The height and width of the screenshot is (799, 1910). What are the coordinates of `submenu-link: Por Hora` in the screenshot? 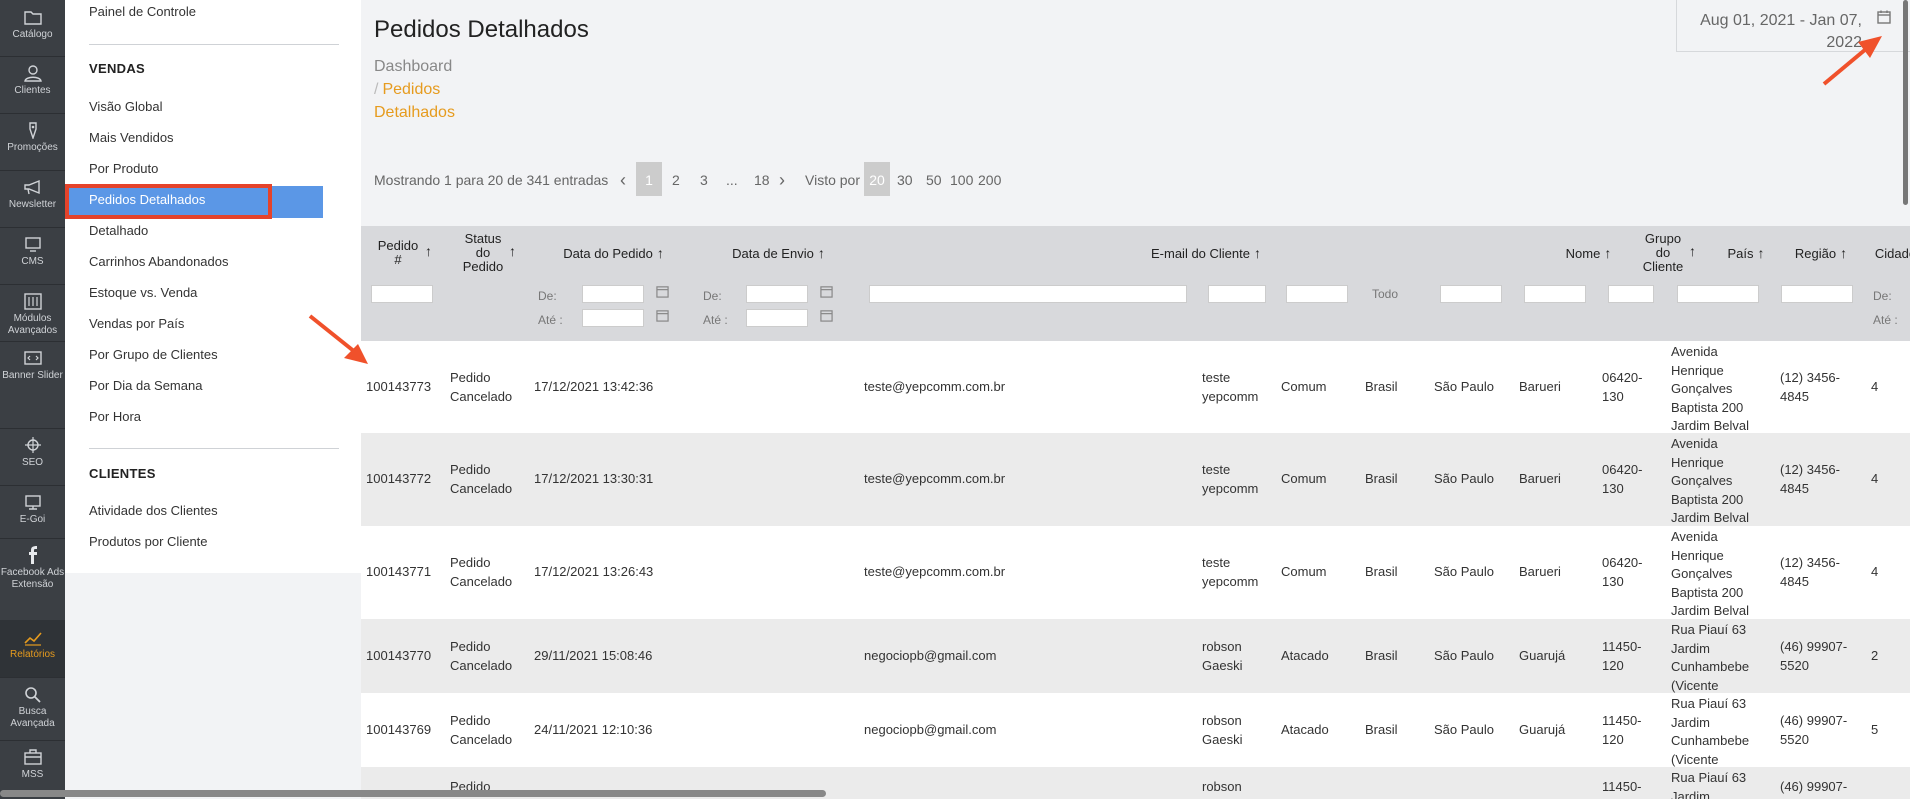 It's located at (115, 417).